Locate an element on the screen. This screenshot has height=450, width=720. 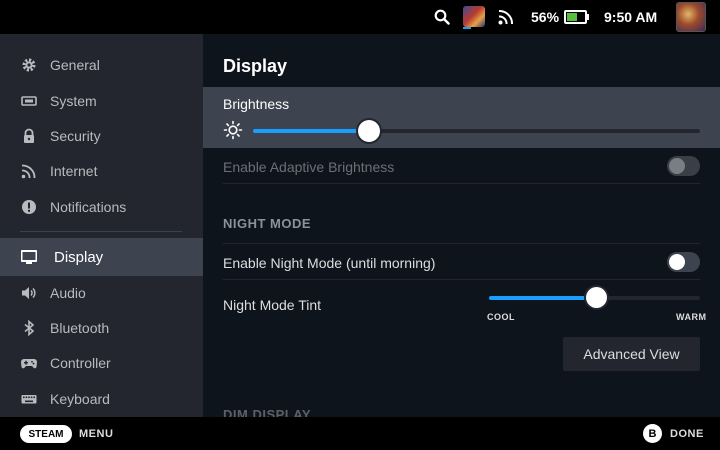
clock: 9:50 AM is located at coordinates (631, 17).